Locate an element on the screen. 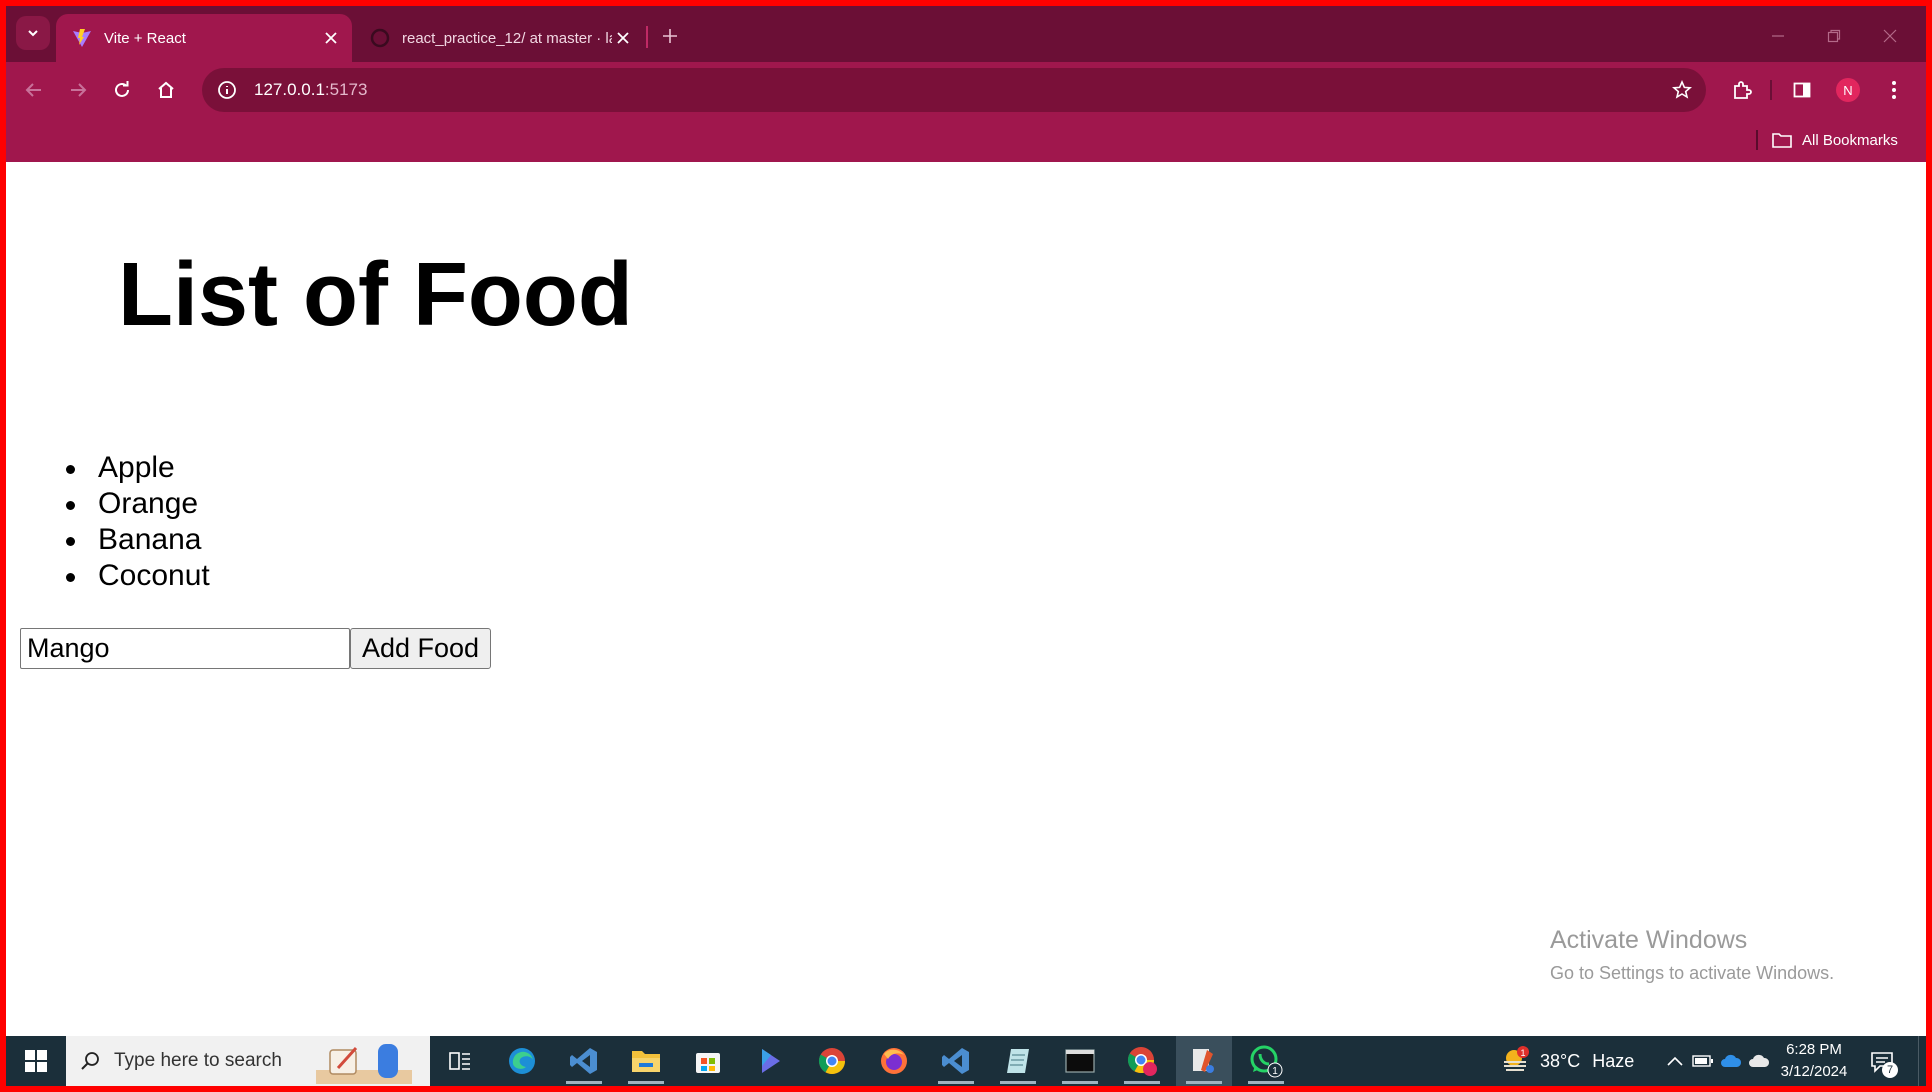 This screenshot has height=1092, width=1932. whatsapp-badge: 1 is located at coordinates (1275, 1071).